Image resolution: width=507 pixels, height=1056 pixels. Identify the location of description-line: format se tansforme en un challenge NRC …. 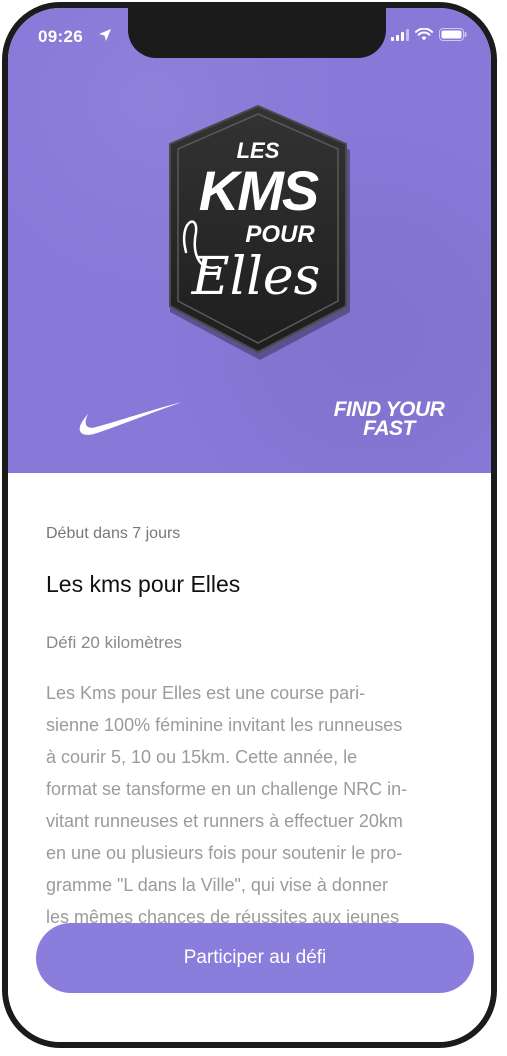
(227, 789).